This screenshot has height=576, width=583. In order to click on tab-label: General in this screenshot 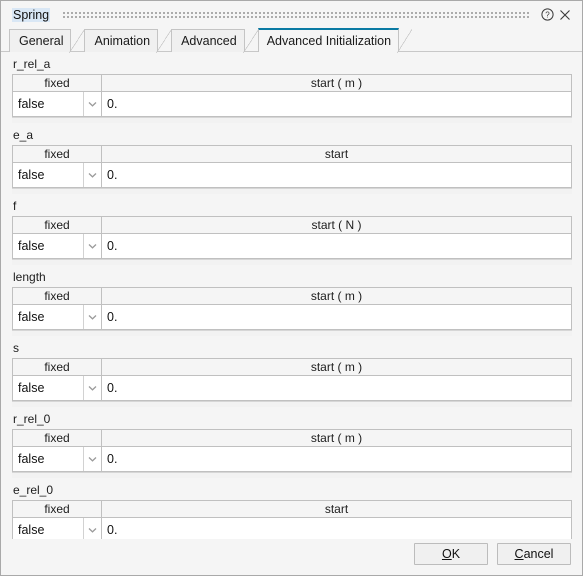, I will do `click(41, 41)`.